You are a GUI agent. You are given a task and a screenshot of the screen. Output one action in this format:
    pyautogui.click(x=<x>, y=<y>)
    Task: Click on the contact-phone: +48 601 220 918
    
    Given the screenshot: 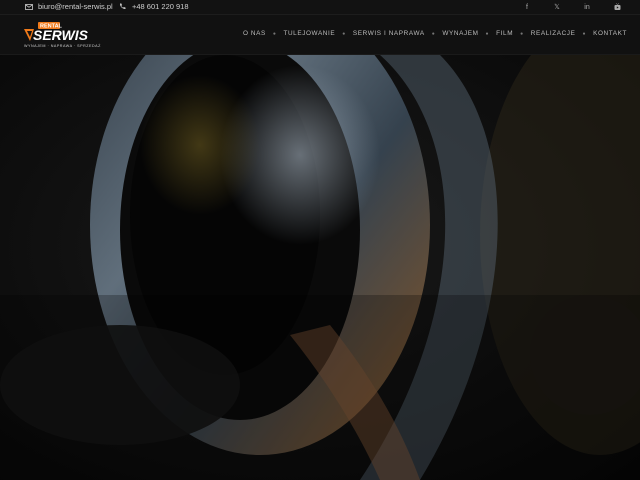 What is the action you would take?
    pyautogui.click(x=153, y=6)
    